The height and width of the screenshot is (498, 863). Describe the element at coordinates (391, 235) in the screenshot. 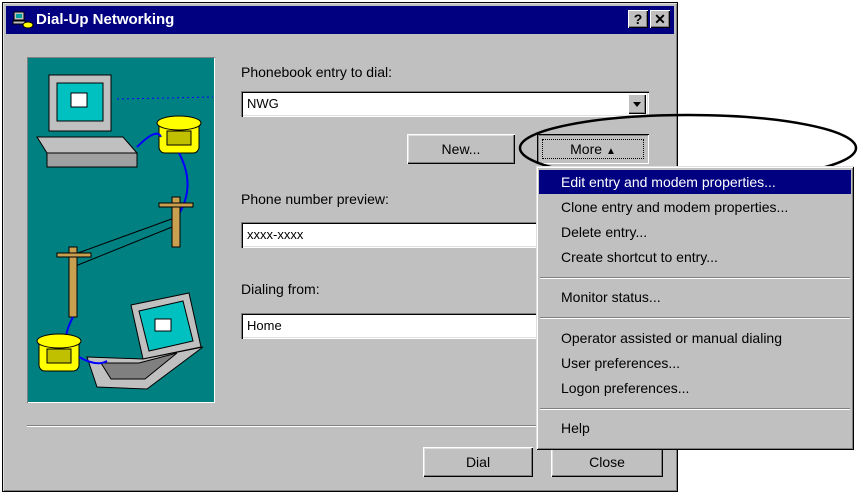

I see `phone-preview-field: xxxx-xxxx` at that location.